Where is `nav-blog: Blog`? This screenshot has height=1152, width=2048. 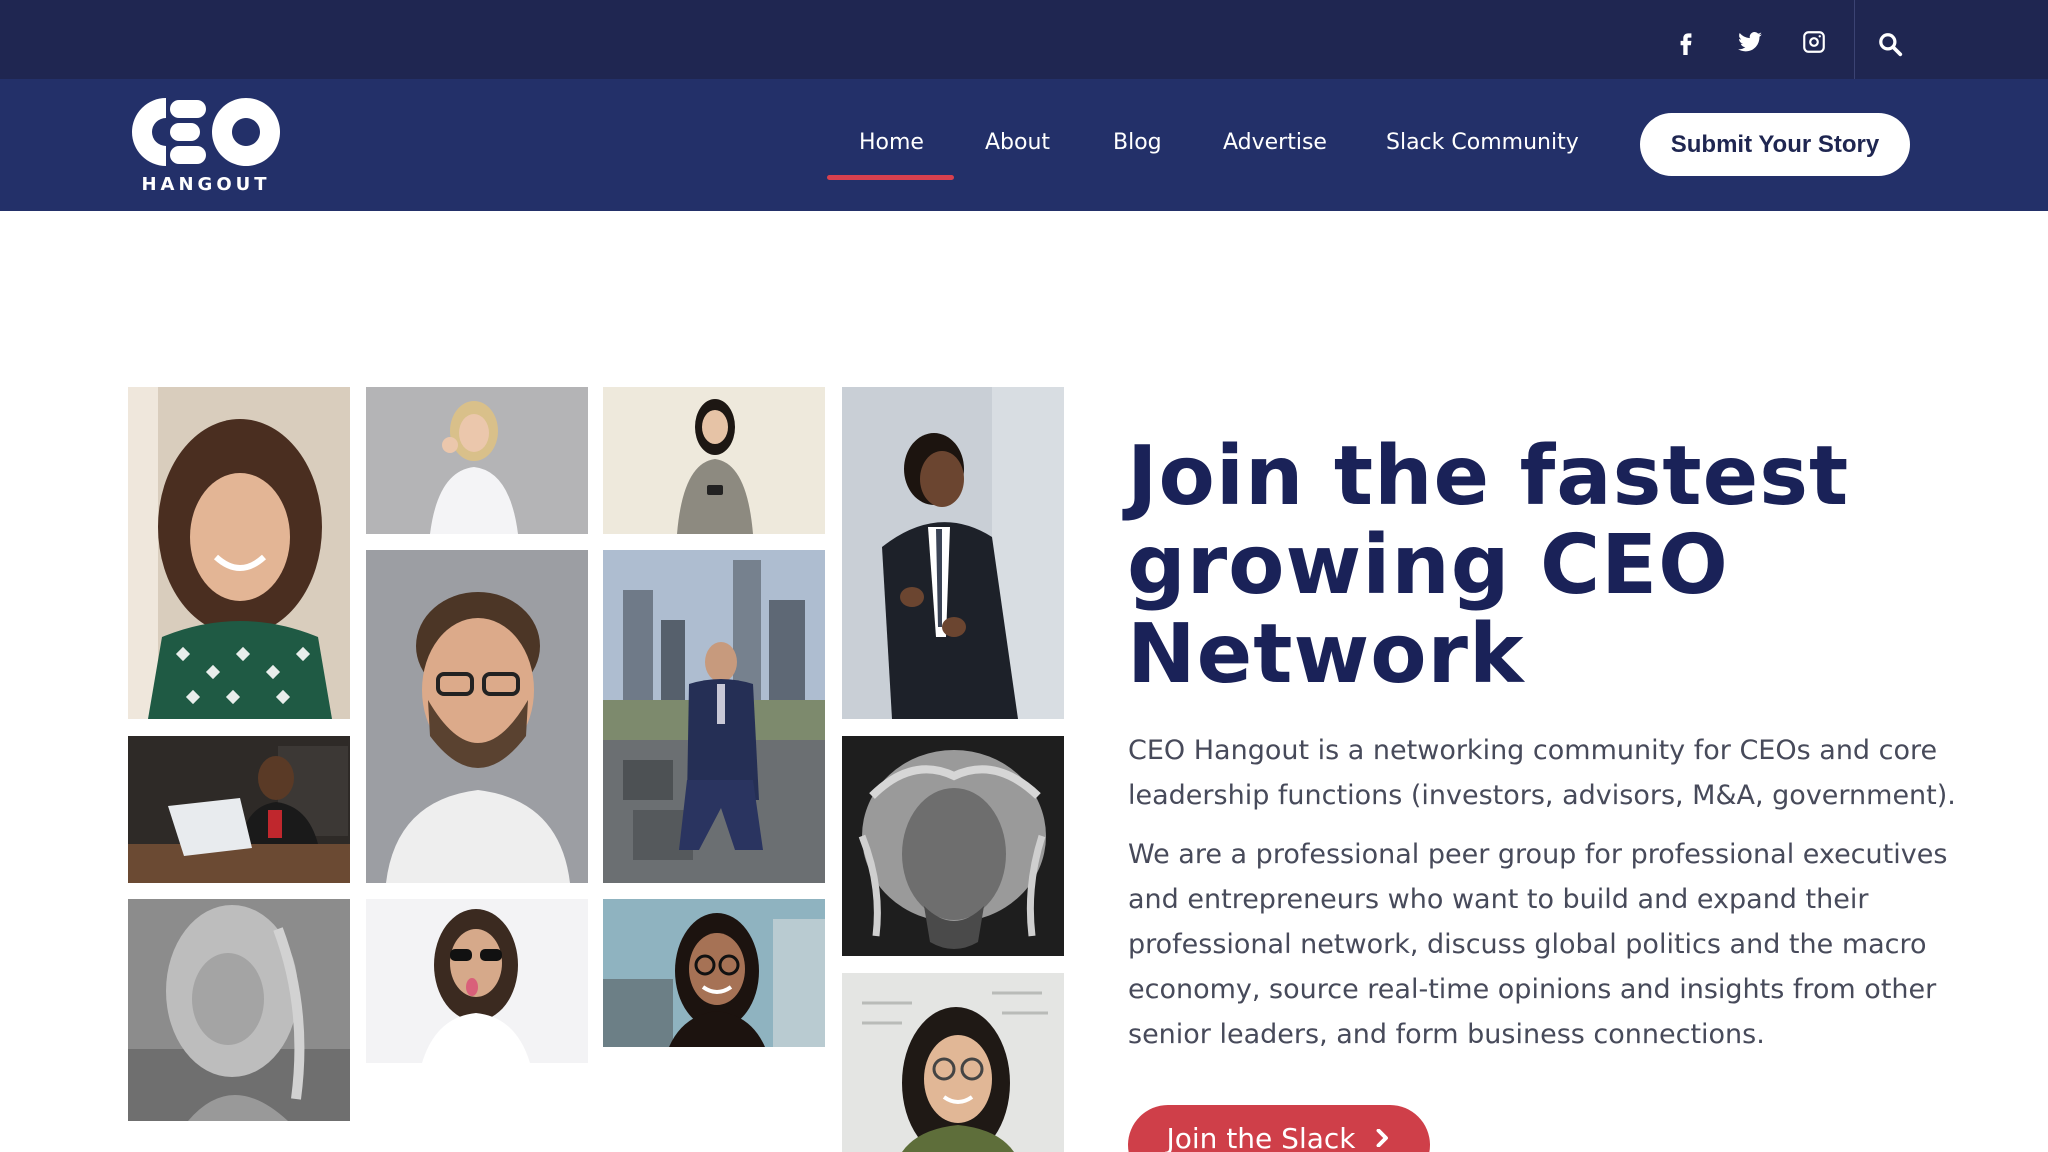 nav-blog: Blog is located at coordinates (1137, 143).